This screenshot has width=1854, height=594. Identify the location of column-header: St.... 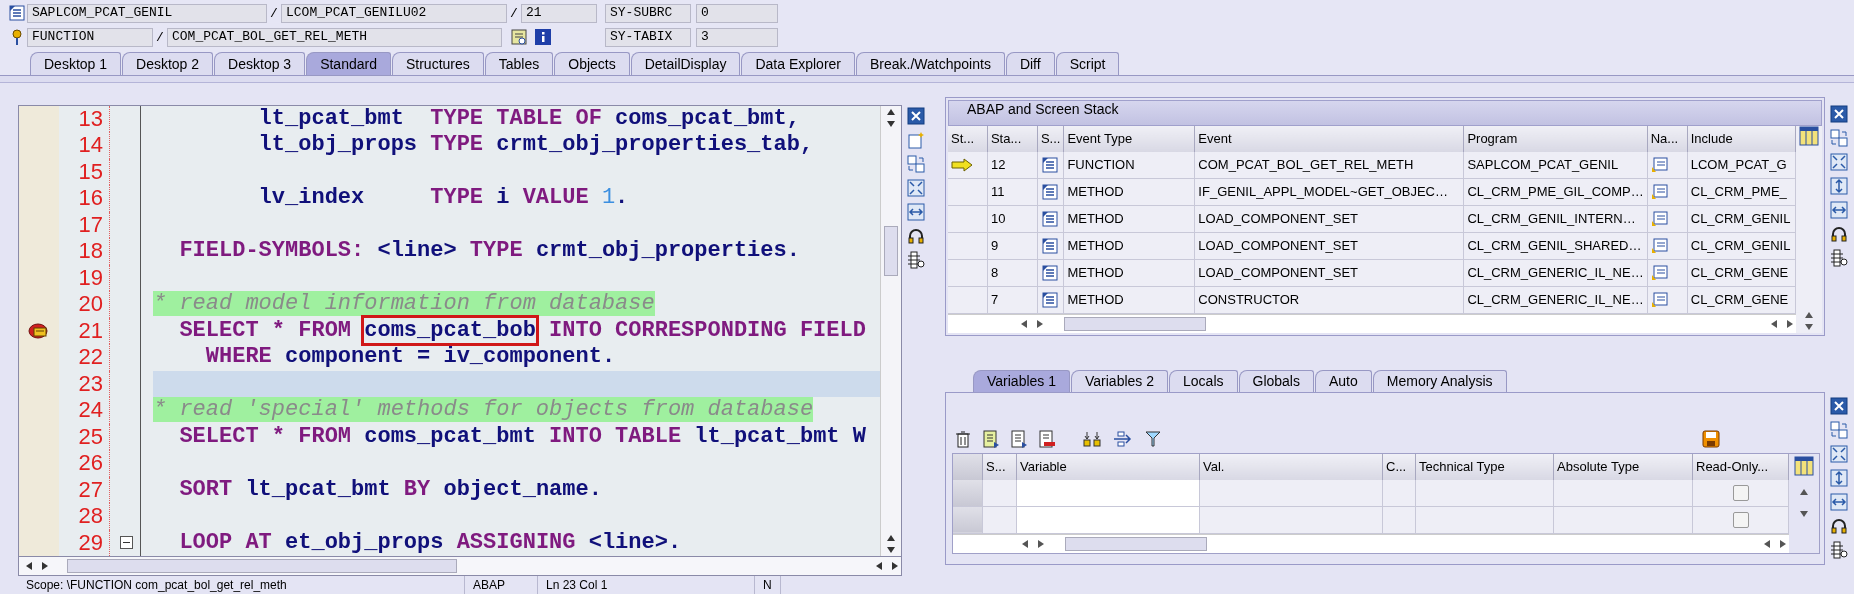
(968, 138).